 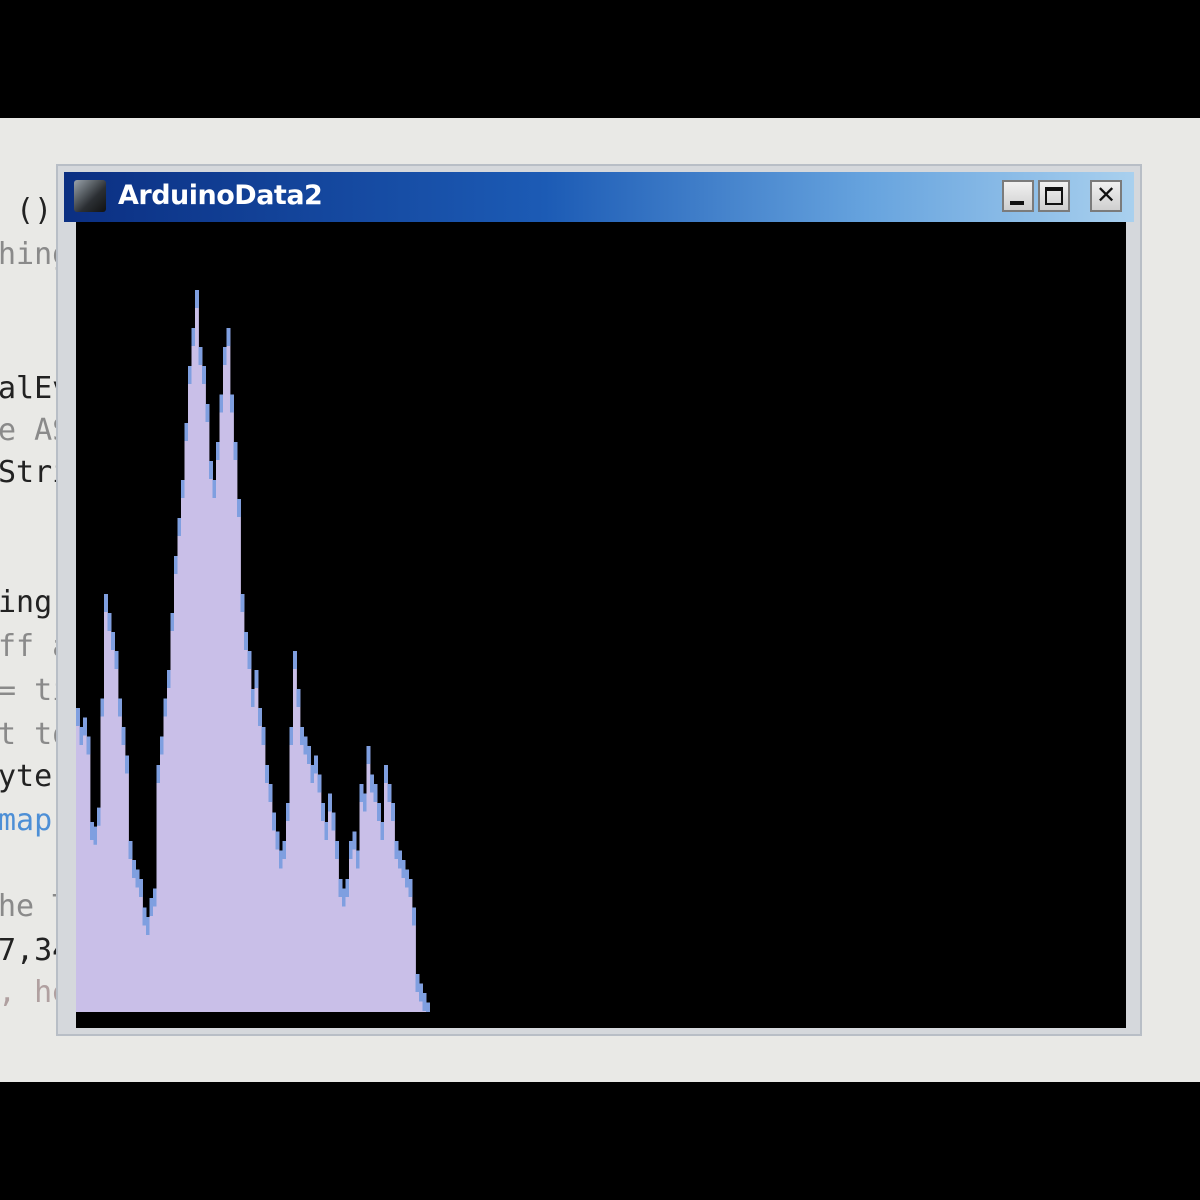 What do you see at coordinates (1018, 196) in the screenshot?
I see `minimize-button` at bounding box center [1018, 196].